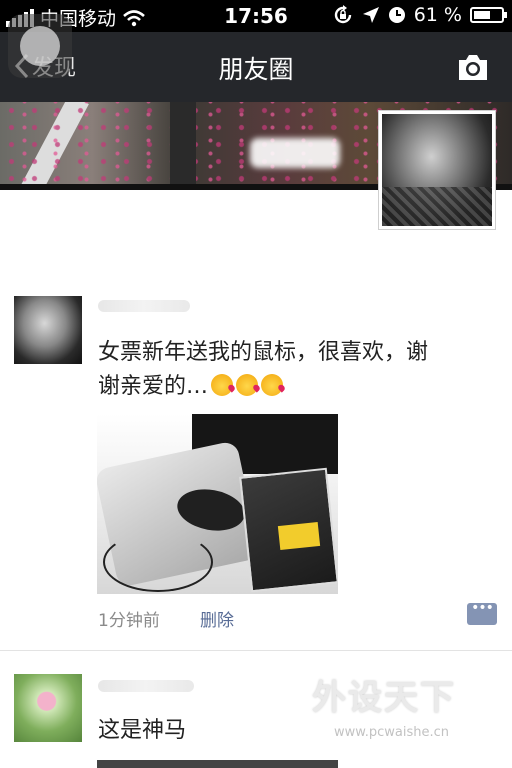 This screenshot has height=768, width=512. I want to click on post-text: 这是神马, so click(142, 730).